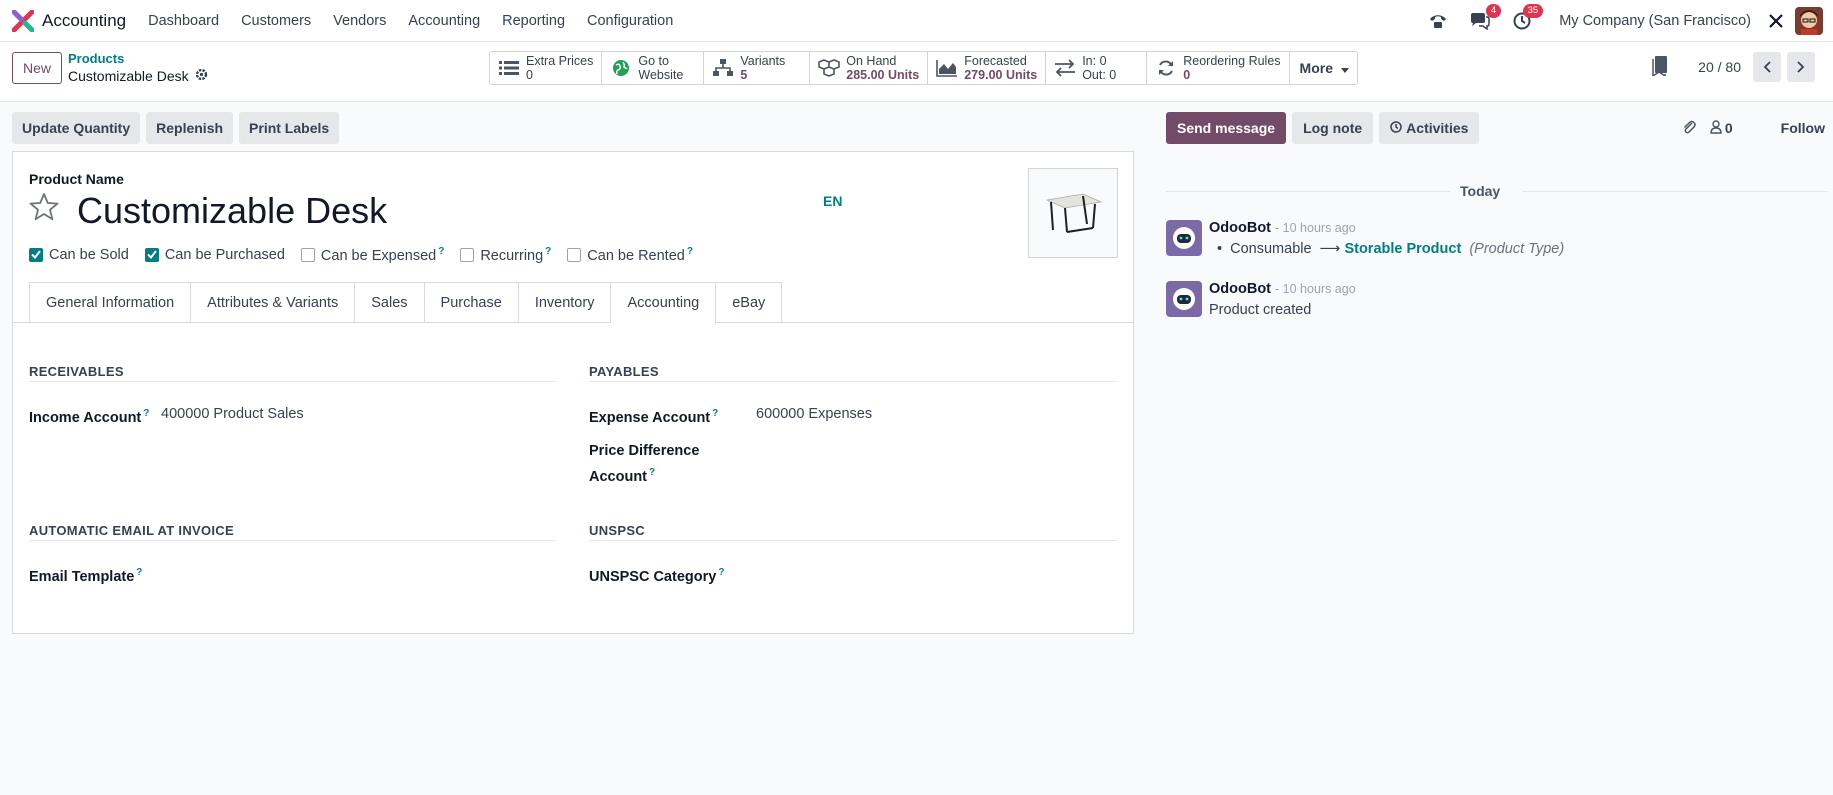 This screenshot has width=1833, height=795. I want to click on followers-button: 0, so click(1721, 128).